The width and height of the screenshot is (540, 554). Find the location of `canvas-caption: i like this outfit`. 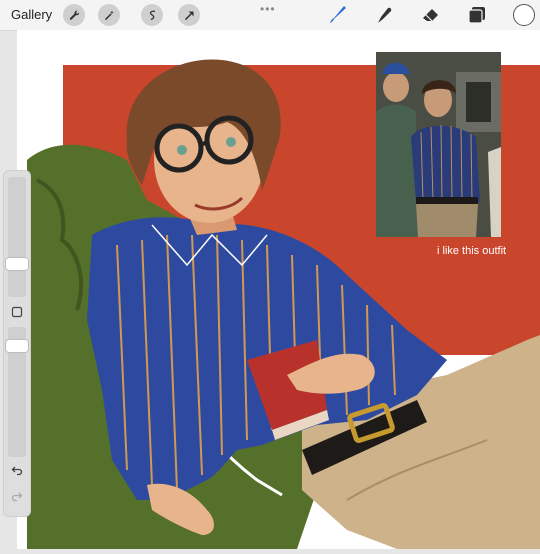

canvas-caption: i like this outfit is located at coordinates (472, 251).